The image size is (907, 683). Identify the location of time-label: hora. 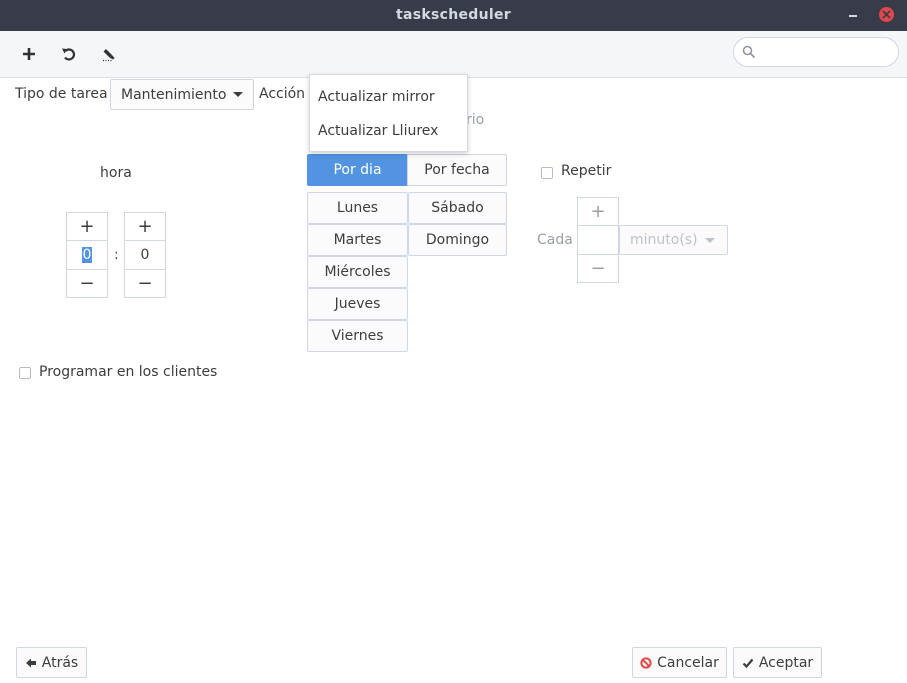
(116, 173).